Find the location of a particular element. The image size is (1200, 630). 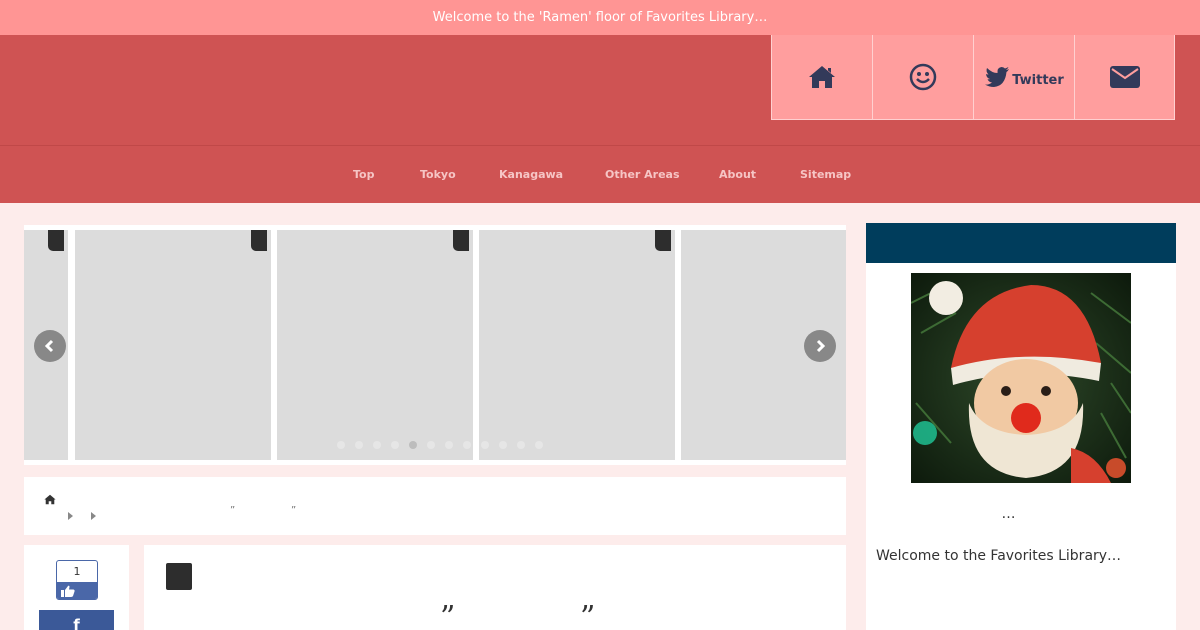

facebook-share-button: f is located at coordinates (76, 620).